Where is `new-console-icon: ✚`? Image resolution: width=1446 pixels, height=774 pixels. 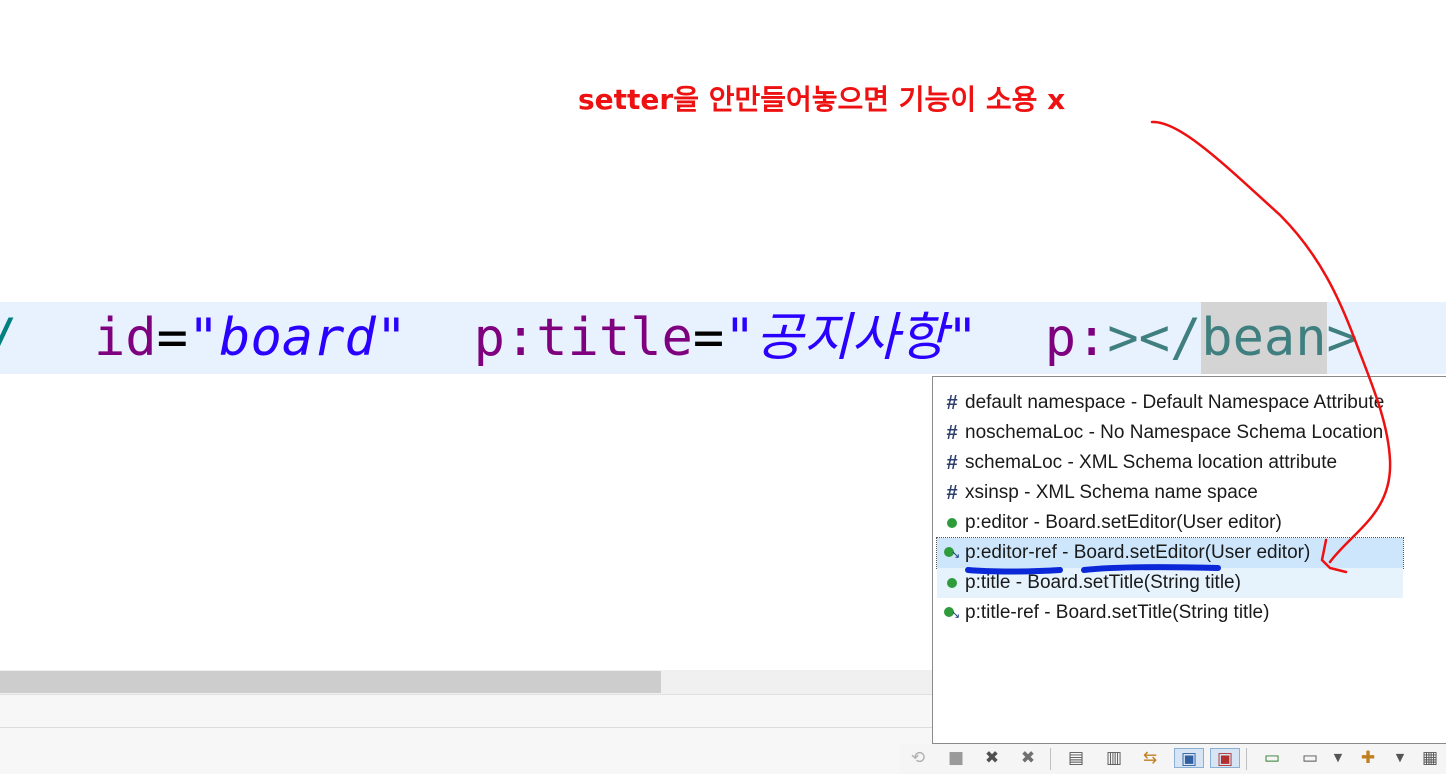 new-console-icon: ✚ is located at coordinates (1368, 758).